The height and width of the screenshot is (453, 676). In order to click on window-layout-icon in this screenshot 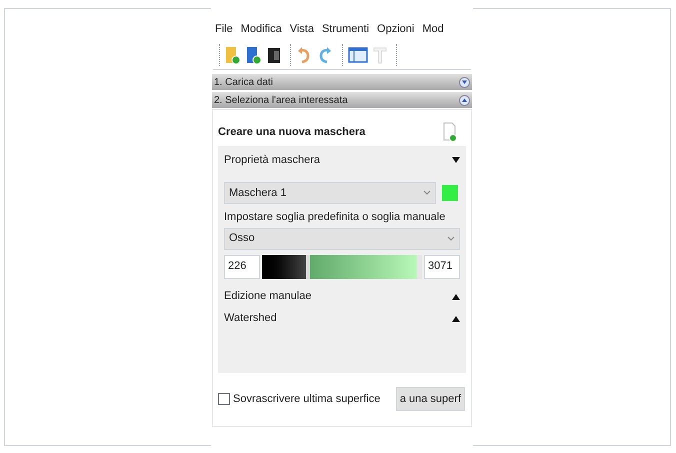, I will do `click(358, 54)`.